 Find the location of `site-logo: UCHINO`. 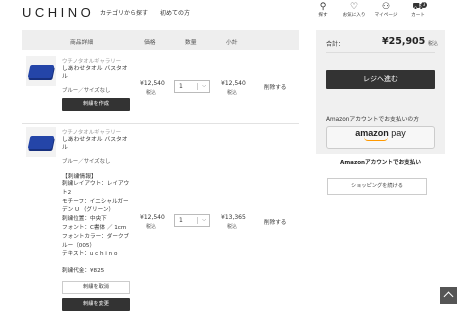

site-logo: UCHINO is located at coordinates (58, 12).